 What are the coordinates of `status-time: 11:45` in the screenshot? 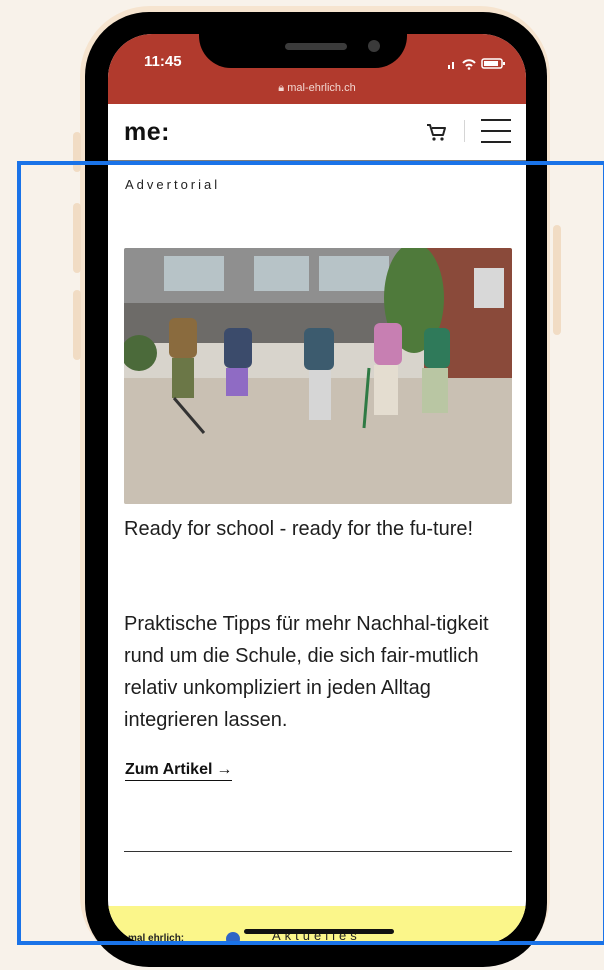 It's located at (163, 61).